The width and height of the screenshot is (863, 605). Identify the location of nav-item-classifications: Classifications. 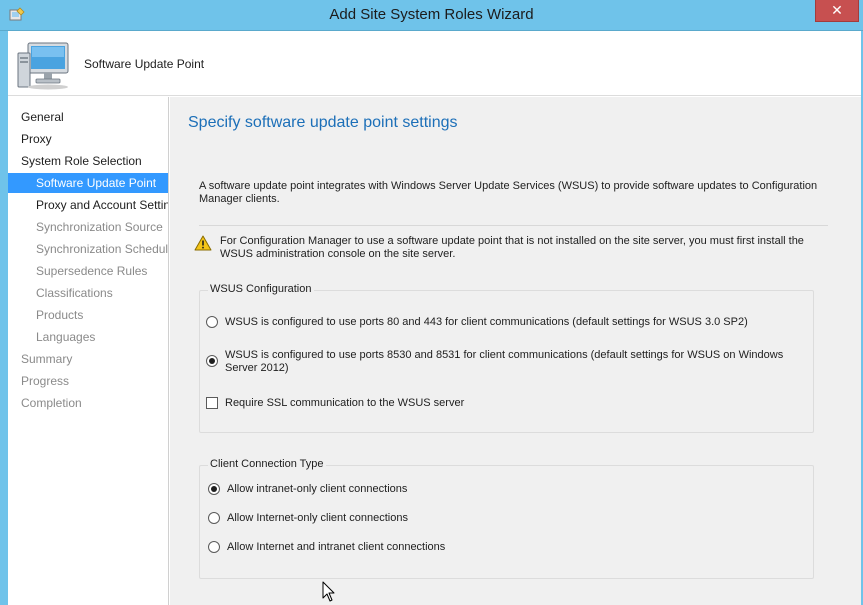
(74, 293).